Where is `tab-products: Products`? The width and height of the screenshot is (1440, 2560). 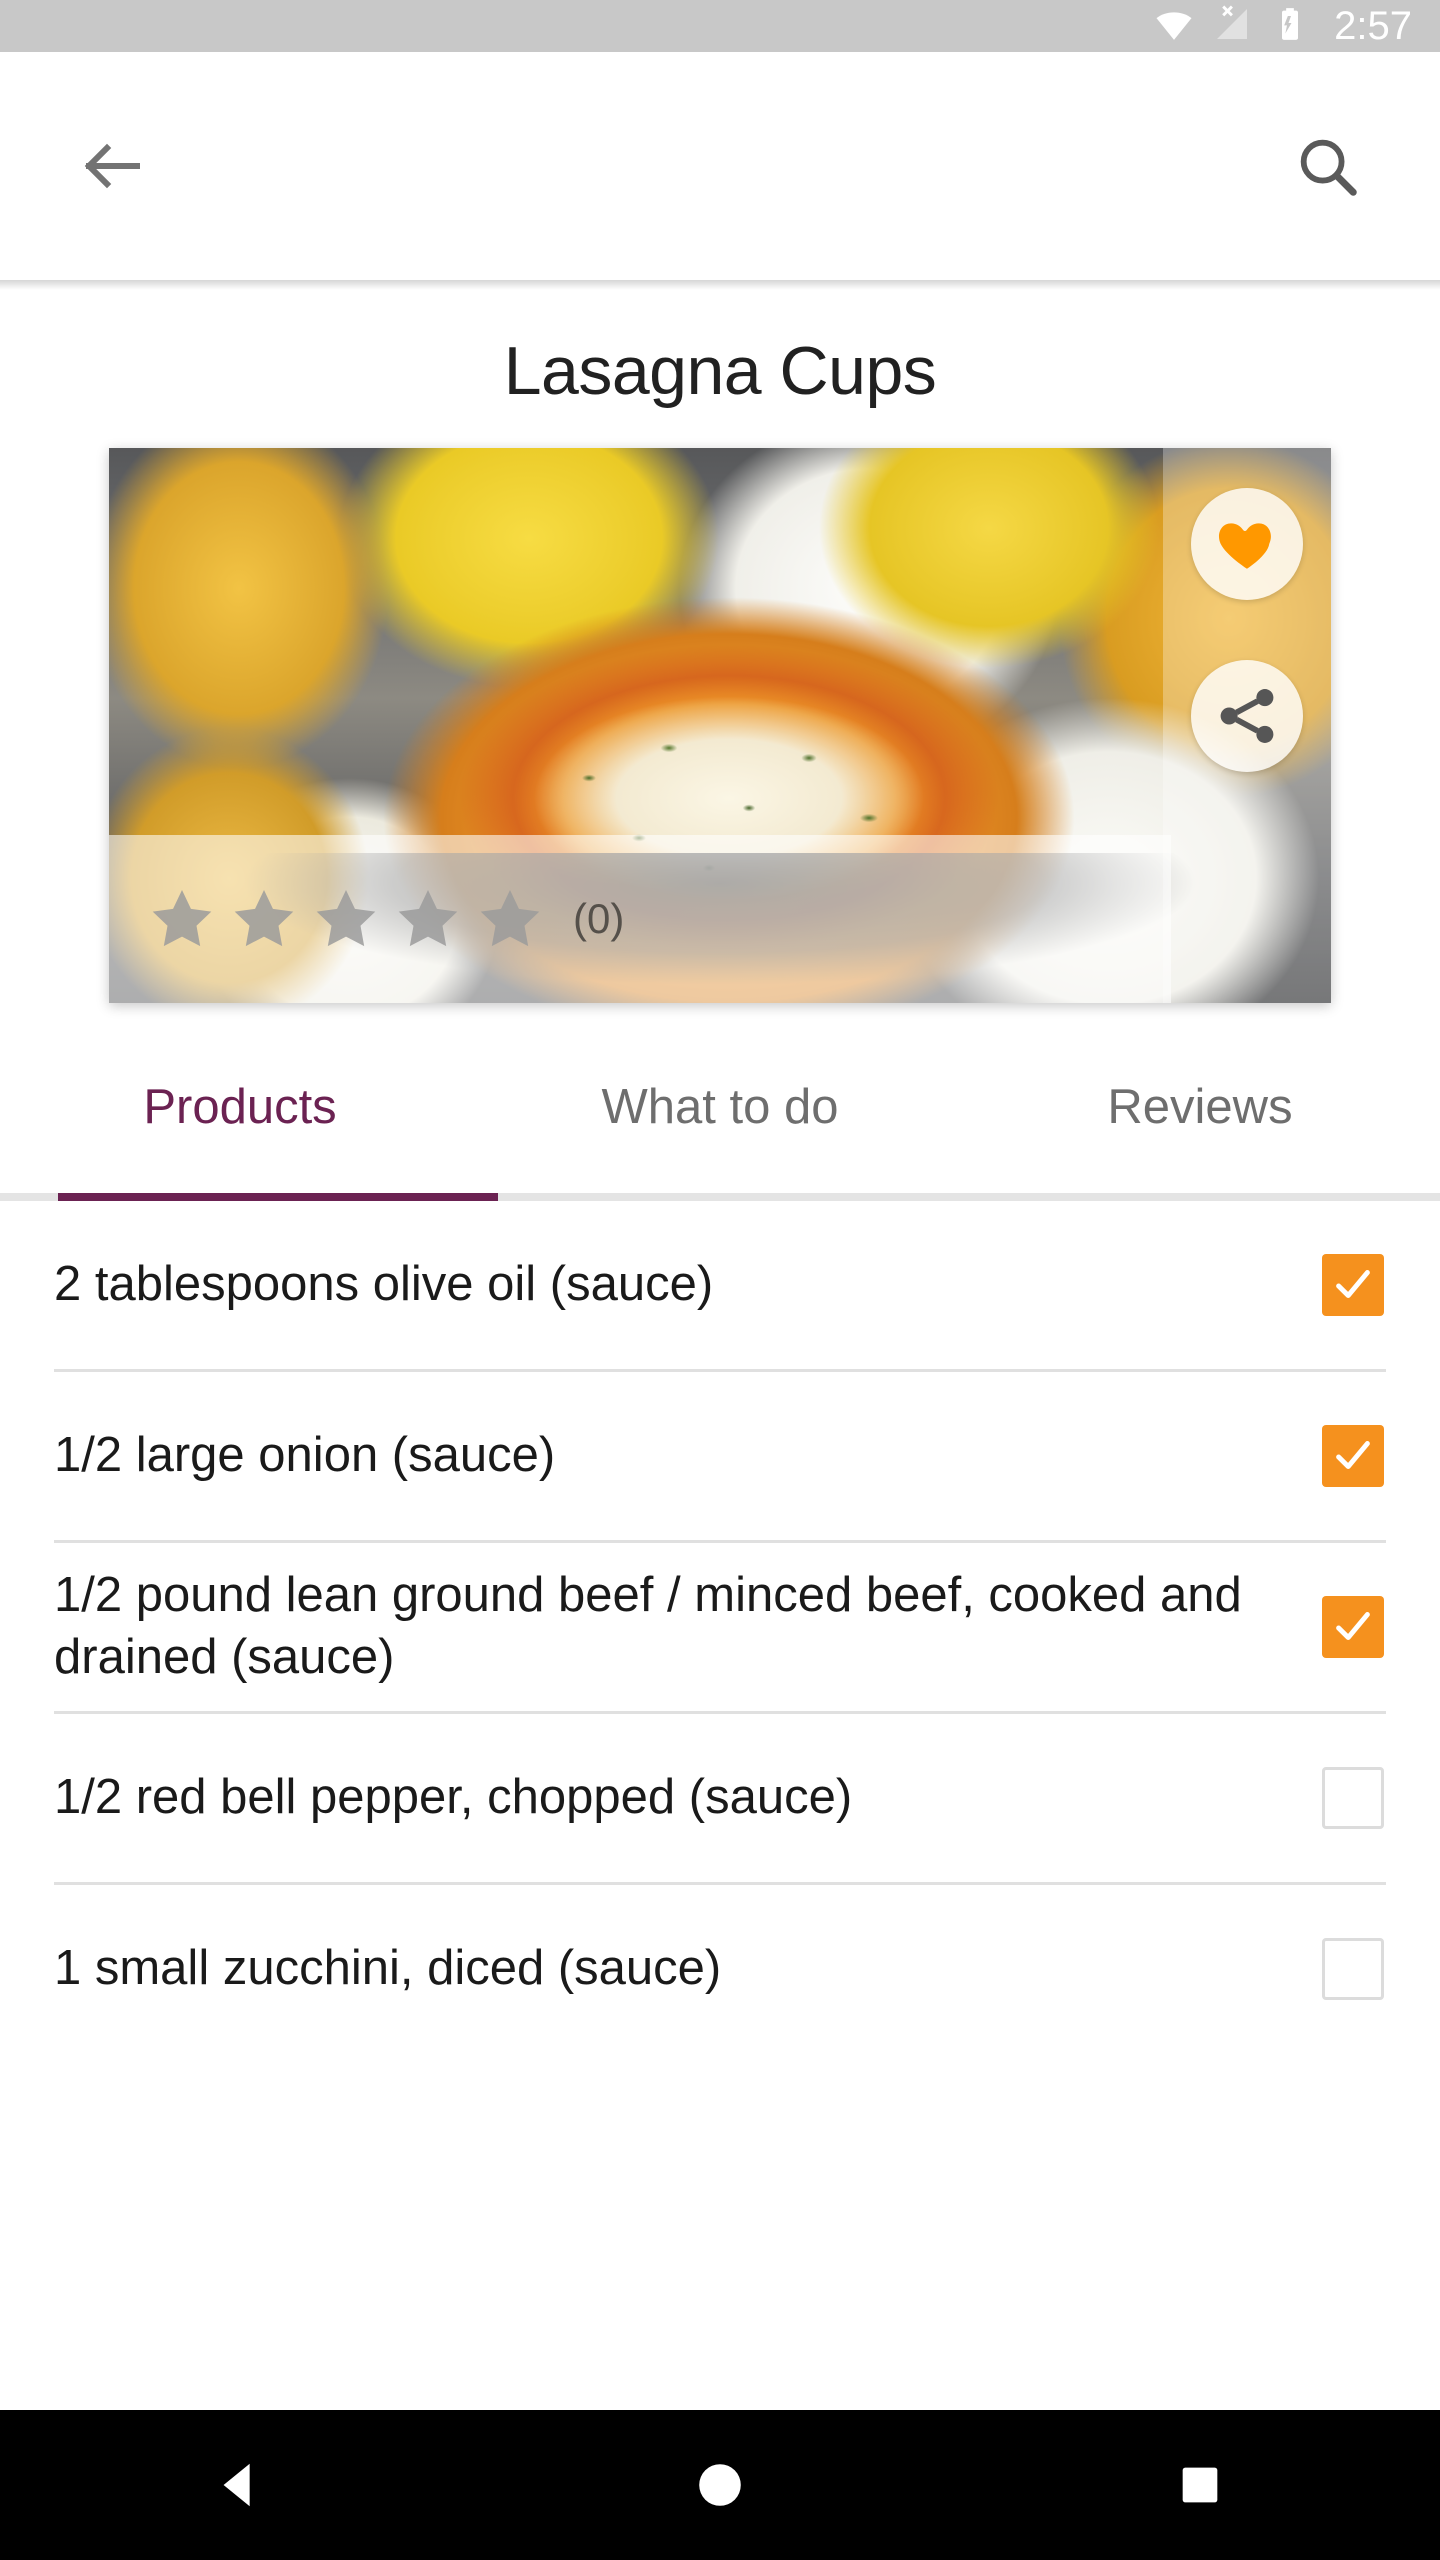 tab-products: Products is located at coordinates (240, 1093).